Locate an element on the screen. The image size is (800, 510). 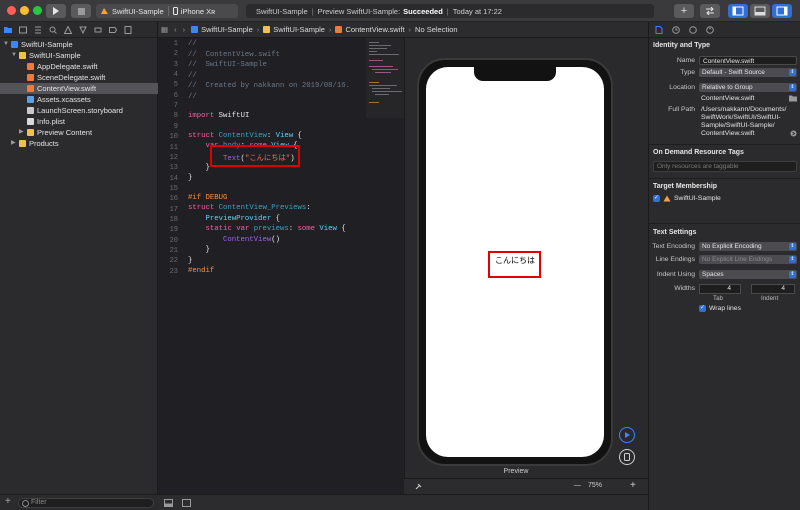
line-number: 16 is located at coordinates (173, 199).